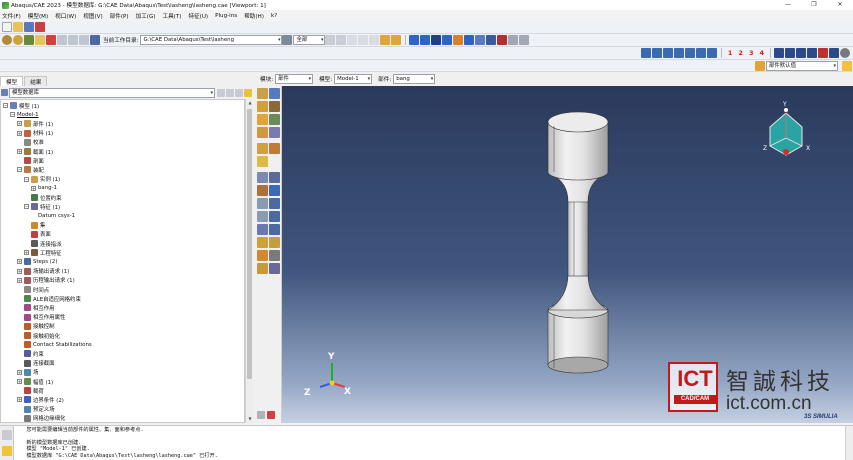 The image size is (853, 460). I want to click on tree-node: 表面, so click(37, 234).